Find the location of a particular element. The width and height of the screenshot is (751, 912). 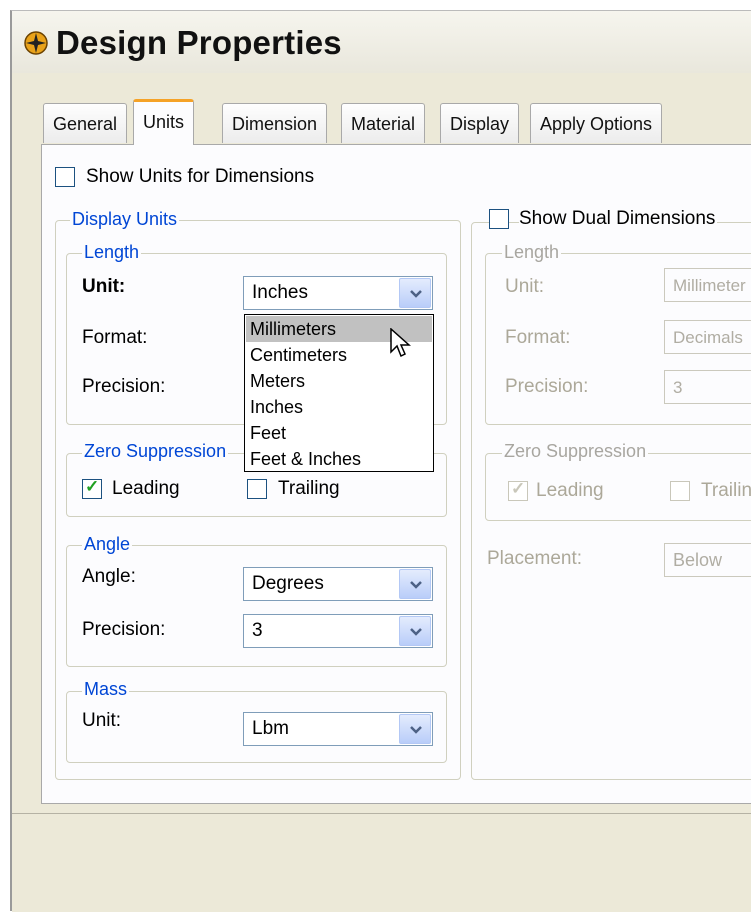

show-dual-checkbox is located at coordinates (499, 219).